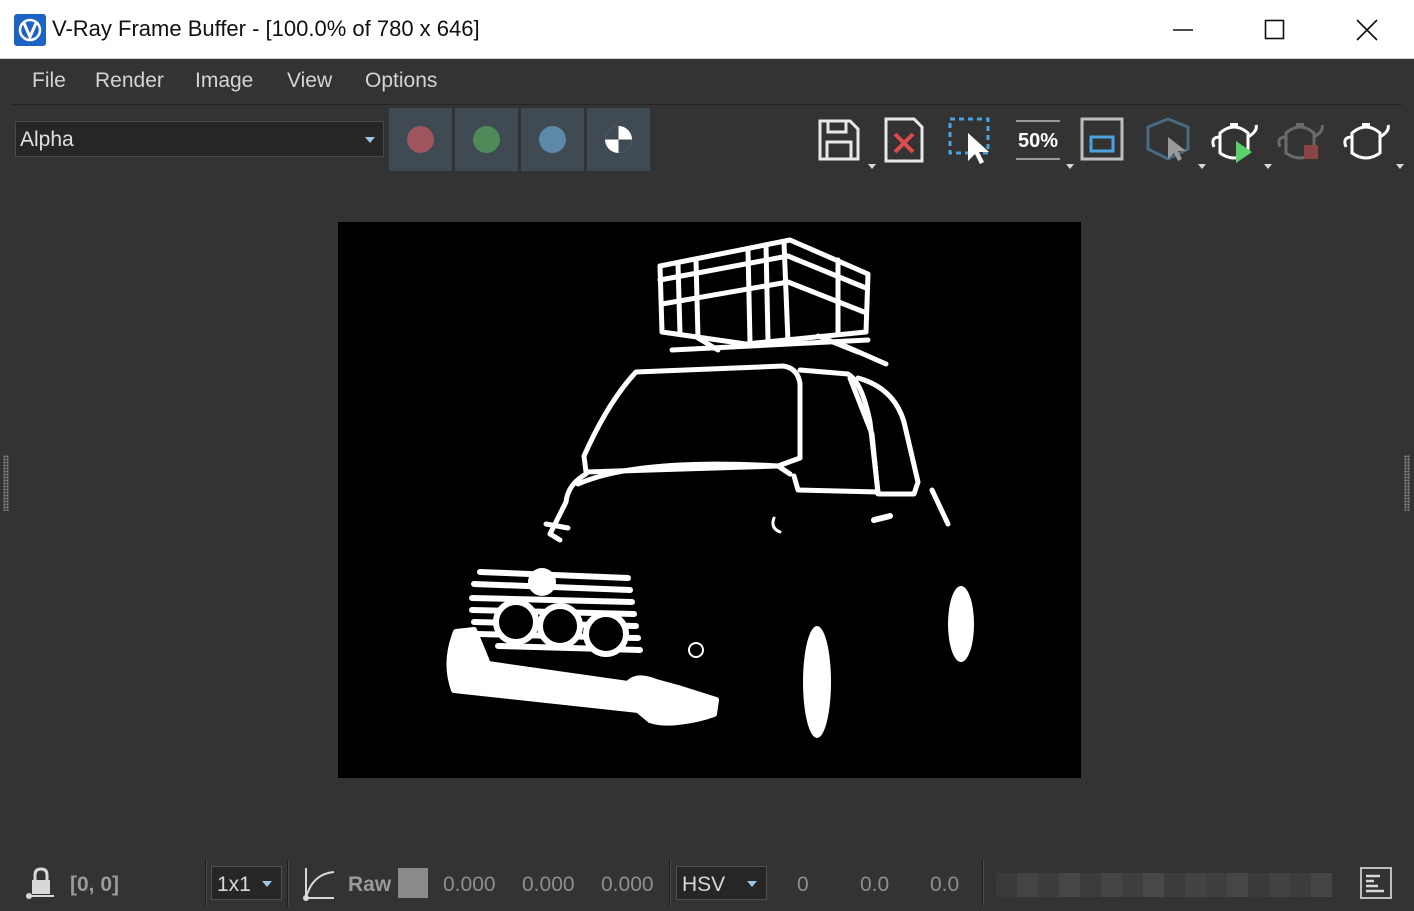 The width and height of the screenshot is (1414, 911). Describe the element at coordinates (95, 884) in the screenshot. I see `pixel-coords: [0, 0]` at that location.